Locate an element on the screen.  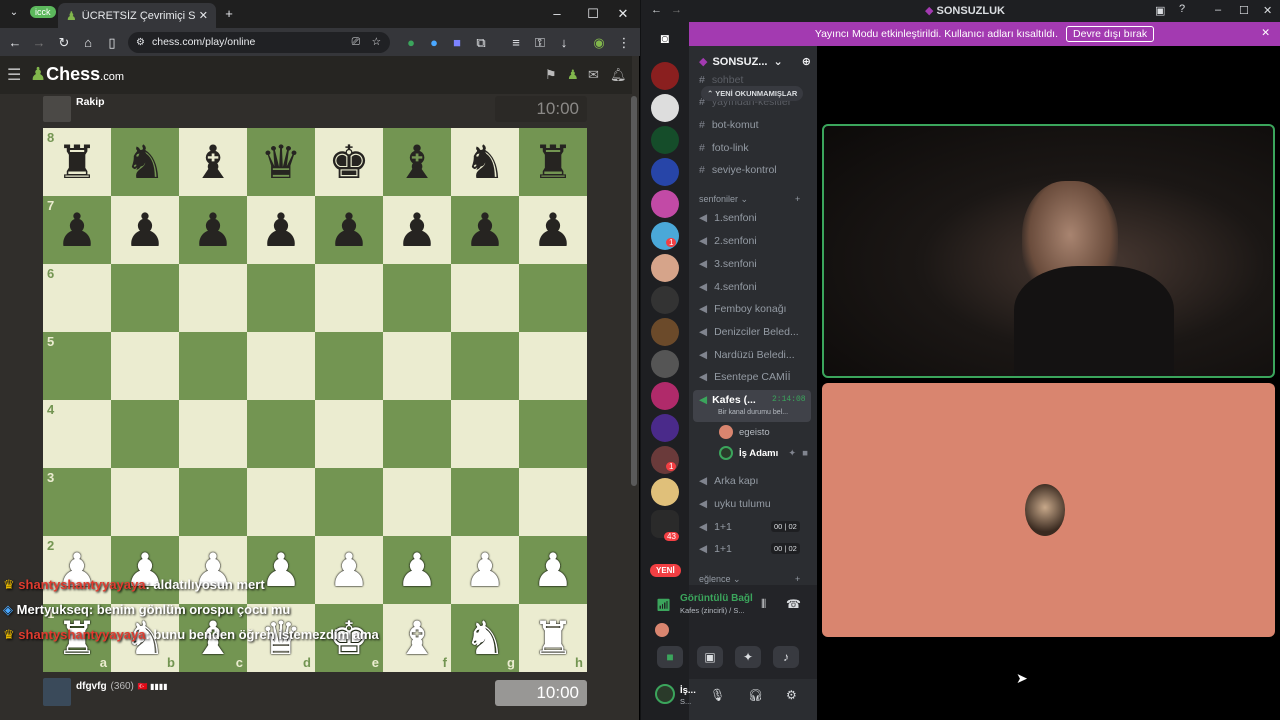
notifications-icon: 🔔︎ is located at coordinates (618, 75).